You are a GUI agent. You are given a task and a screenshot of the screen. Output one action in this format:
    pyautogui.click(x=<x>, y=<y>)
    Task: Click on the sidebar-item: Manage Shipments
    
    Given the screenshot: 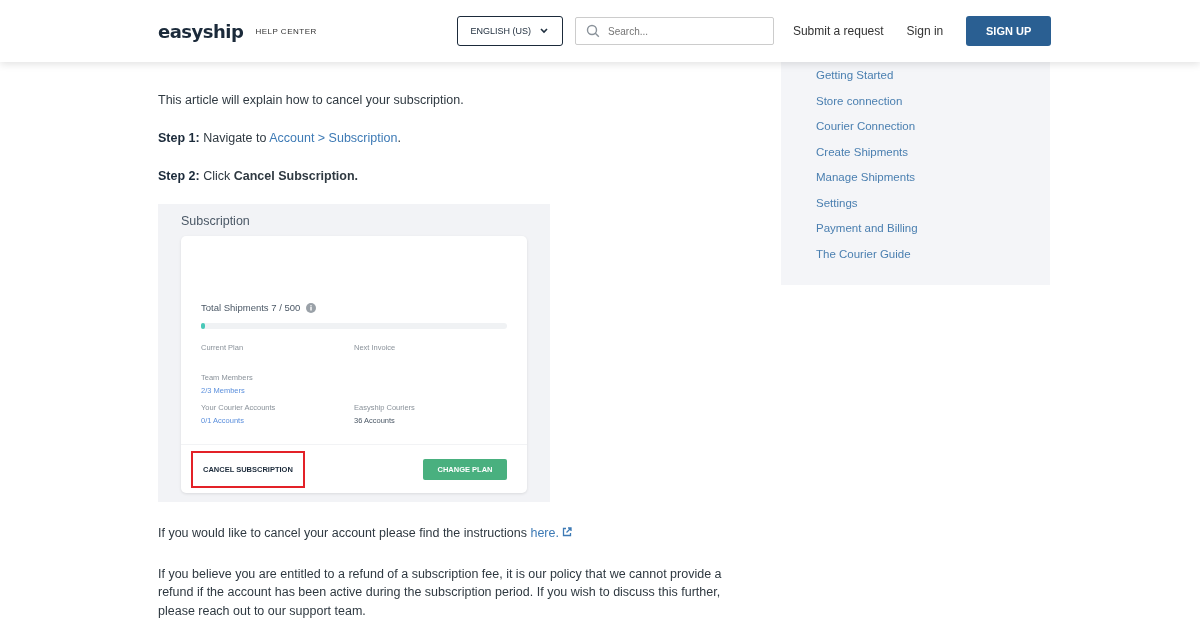 What is the action you would take?
    pyautogui.click(x=933, y=178)
    